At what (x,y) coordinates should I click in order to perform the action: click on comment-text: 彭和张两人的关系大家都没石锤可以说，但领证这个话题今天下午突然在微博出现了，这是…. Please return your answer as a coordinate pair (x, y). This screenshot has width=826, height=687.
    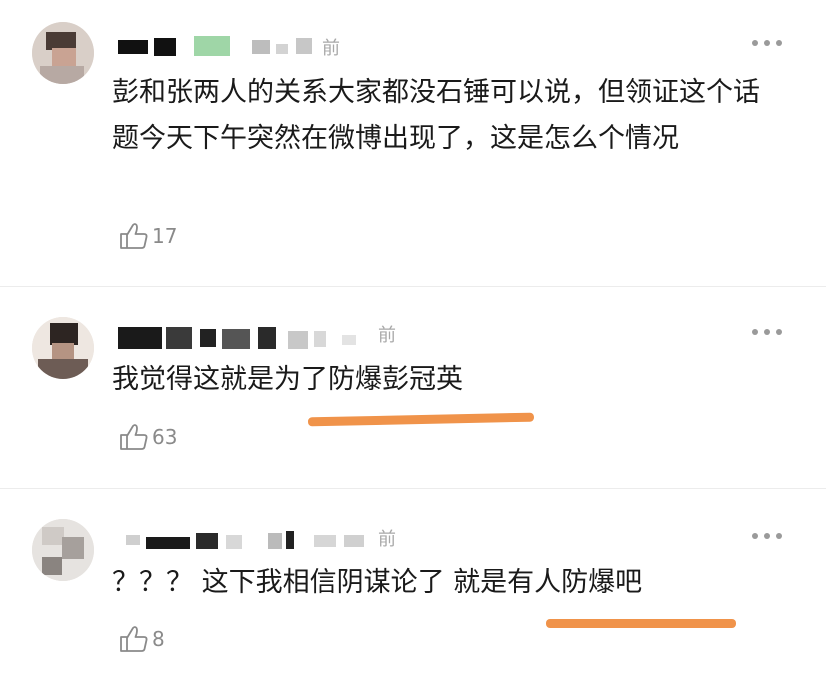
    Looking at the image, I should click on (436, 115).